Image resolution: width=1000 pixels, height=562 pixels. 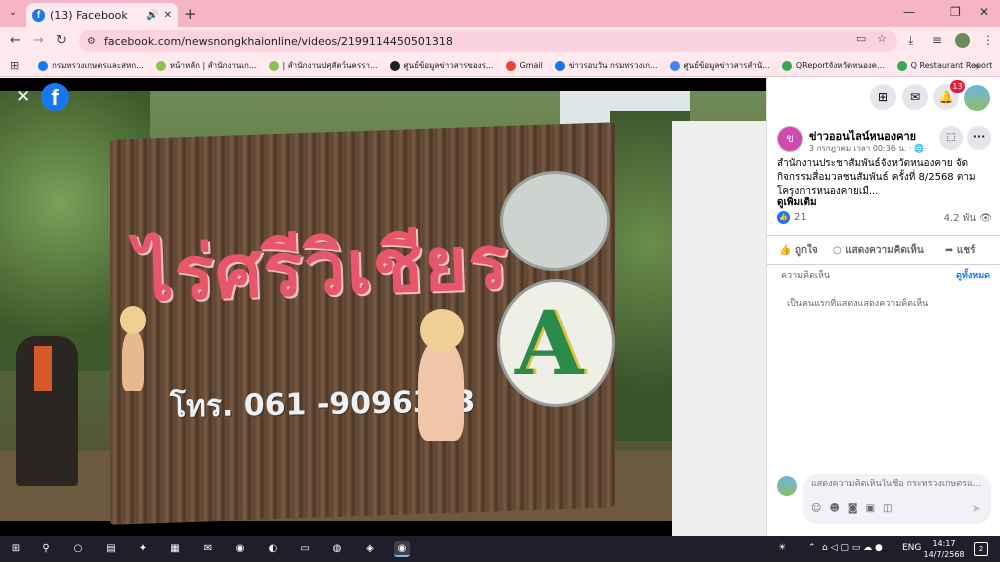 I want to click on comment-button: ○ แสดงความคิดเห็น, so click(x=878, y=250).